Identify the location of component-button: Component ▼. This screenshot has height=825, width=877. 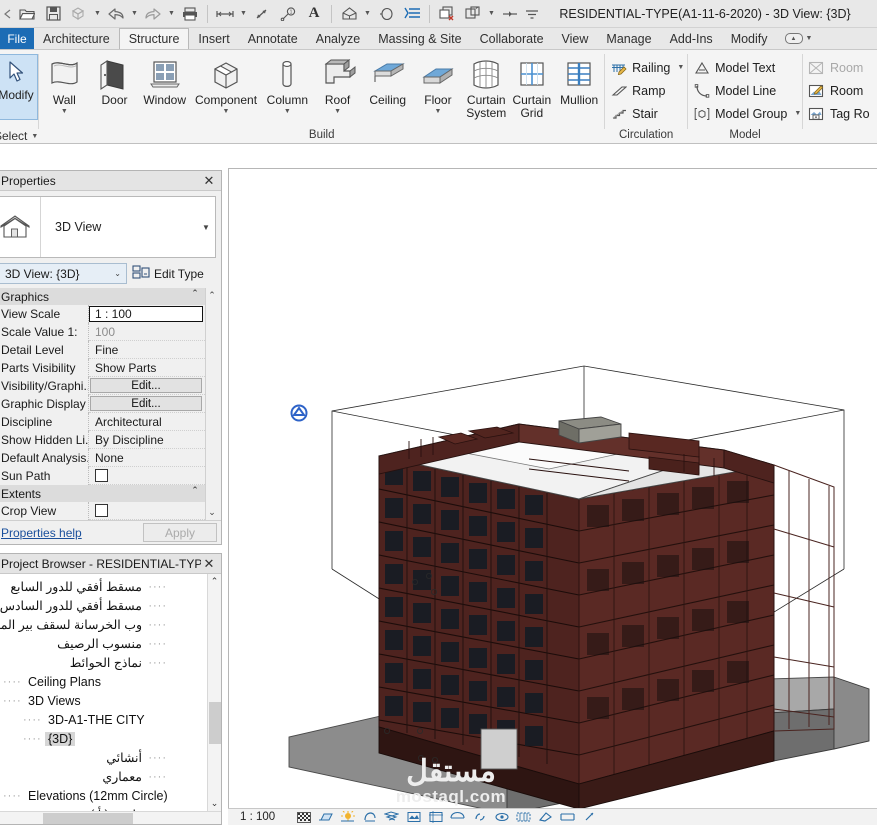
(226, 85).